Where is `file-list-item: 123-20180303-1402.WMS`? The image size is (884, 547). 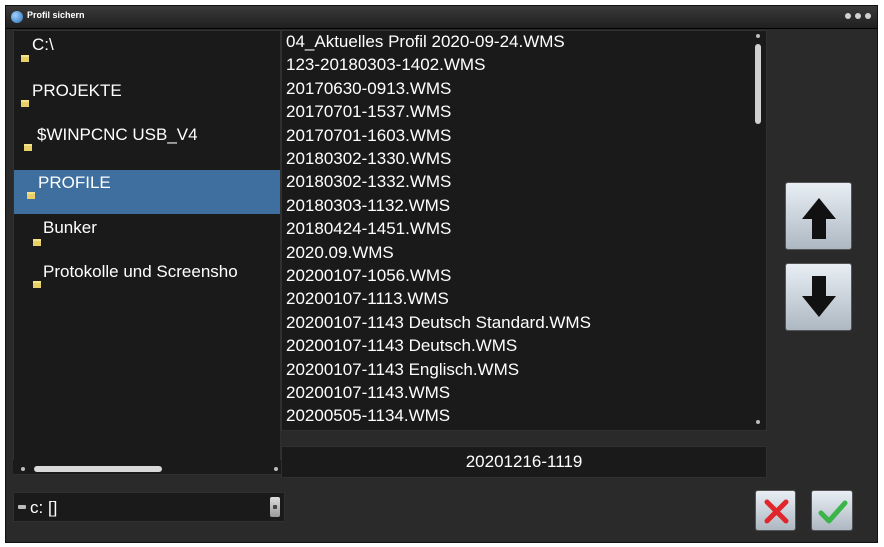 file-list-item: 123-20180303-1402.WMS is located at coordinates (385, 65).